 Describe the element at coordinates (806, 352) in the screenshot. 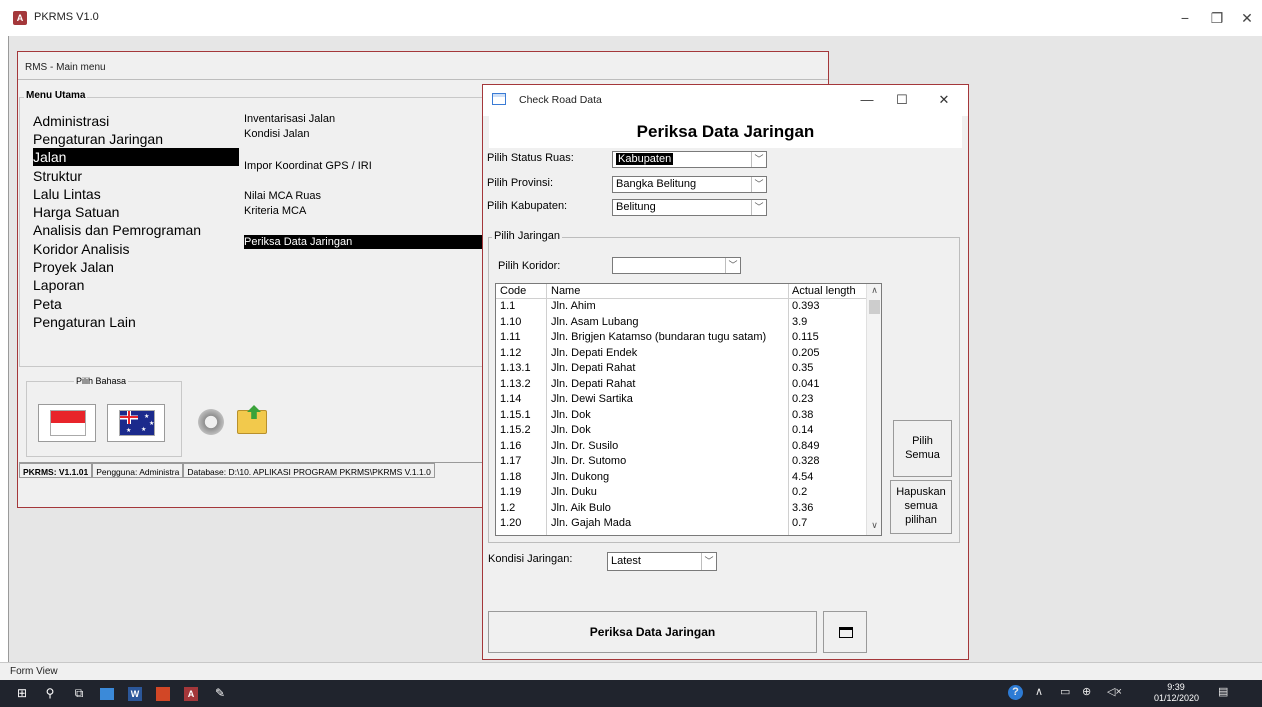

I see `road-length: 0.205` at that location.